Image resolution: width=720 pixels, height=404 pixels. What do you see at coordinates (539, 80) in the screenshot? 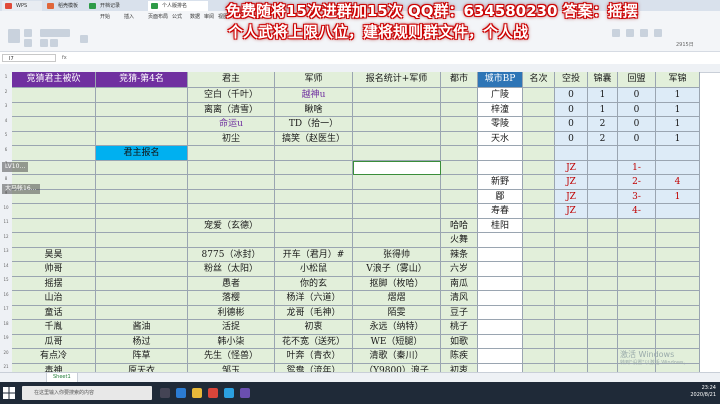
I see `header-cell: 名次` at bounding box center [539, 80].